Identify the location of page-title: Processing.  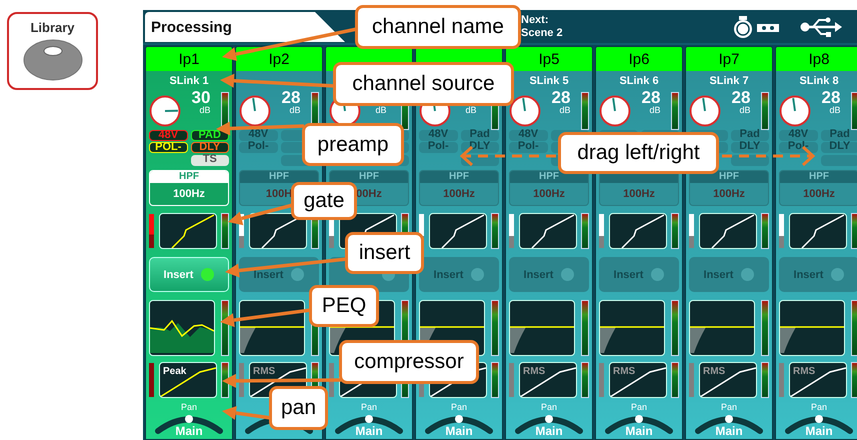
(245, 27).